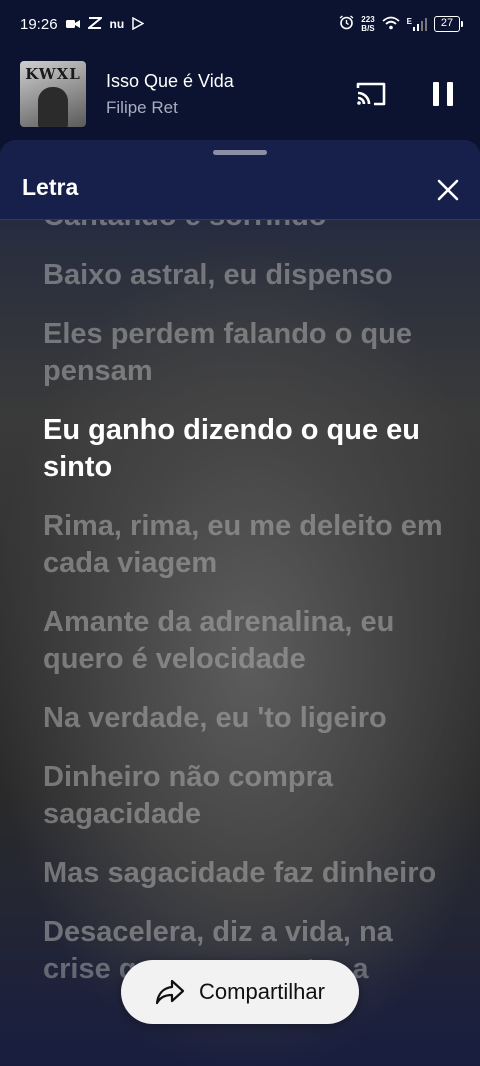  Describe the element at coordinates (243, 545) in the screenshot. I see `lyric-line: Rima, rima, eu me deleito em cada viagem` at that location.